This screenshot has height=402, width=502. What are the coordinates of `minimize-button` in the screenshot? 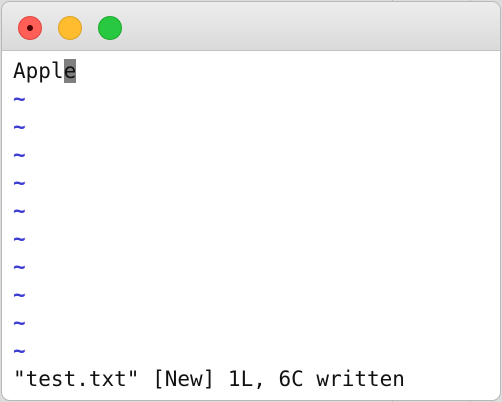 It's located at (70, 28).